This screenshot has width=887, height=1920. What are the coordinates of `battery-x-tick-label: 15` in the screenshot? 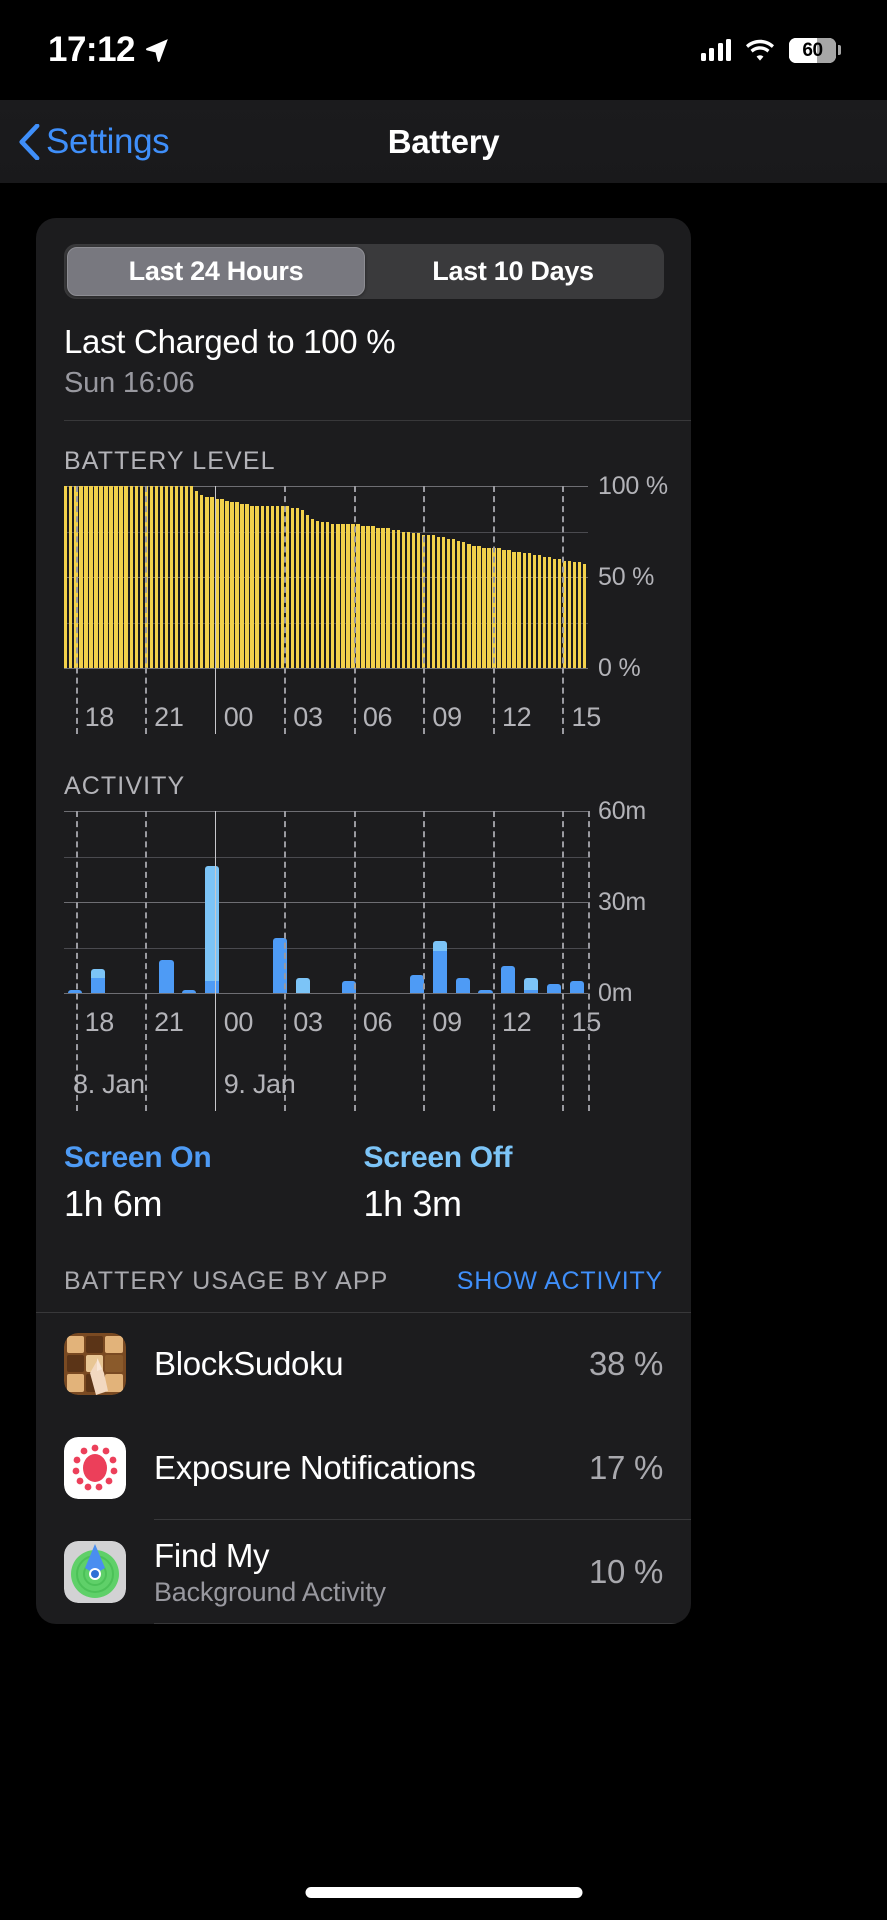 It's located at (586, 717).